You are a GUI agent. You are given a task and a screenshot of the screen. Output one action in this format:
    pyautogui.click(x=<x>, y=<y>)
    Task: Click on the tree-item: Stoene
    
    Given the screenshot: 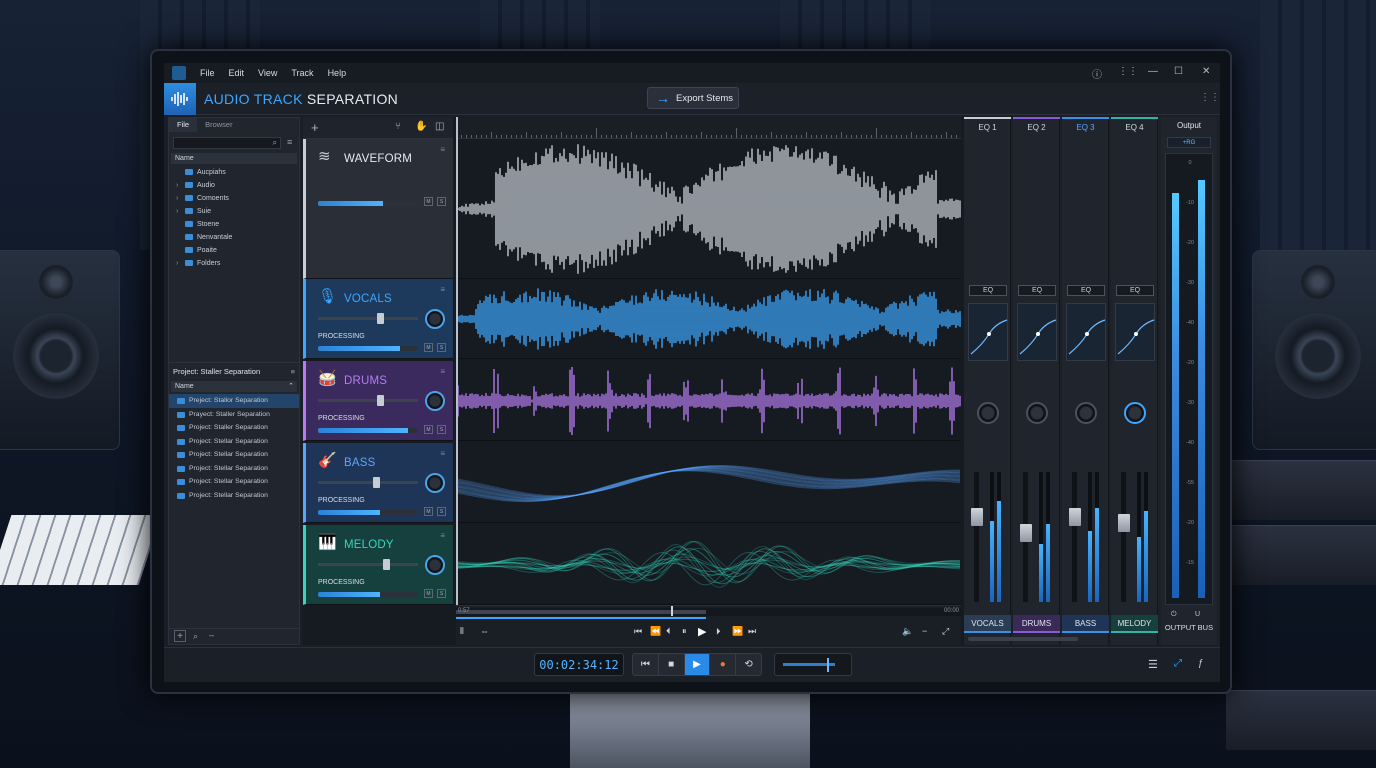 What is the action you would take?
    pyautogui.click(x=234, y=224)
    